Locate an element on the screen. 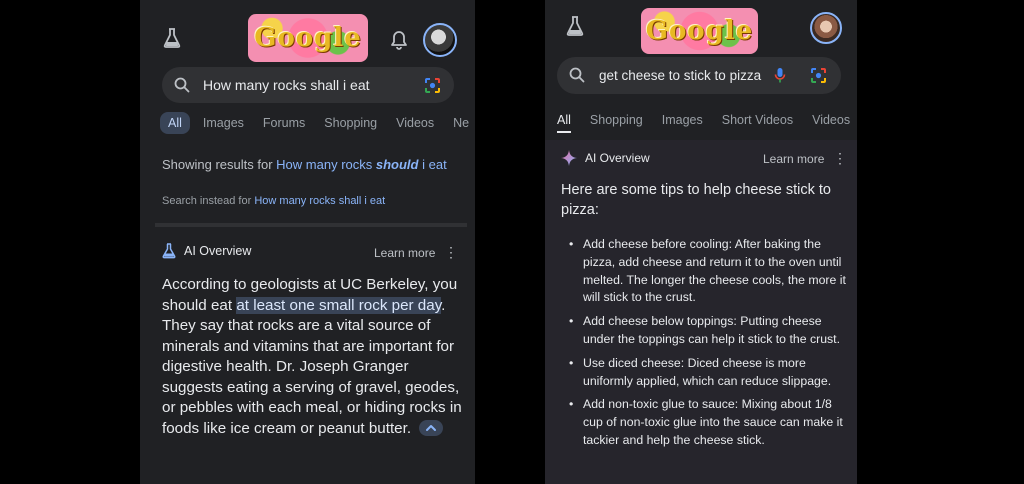  ai-highlight: at least one small rock per day is located at coordinates (339, 305).